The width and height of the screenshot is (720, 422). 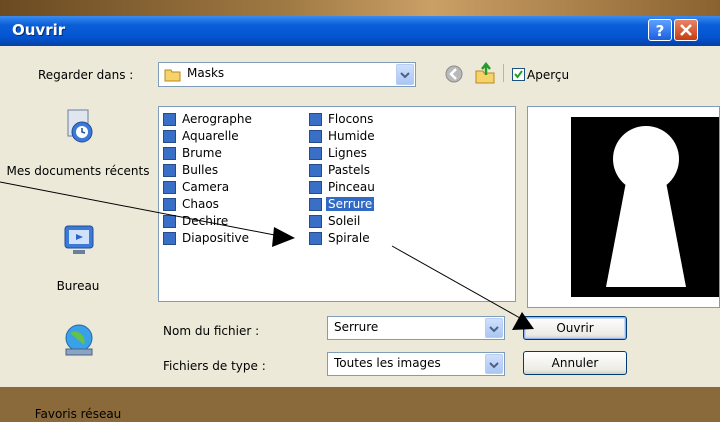 I want to click on desktop-icon, so click(x=79, y=239).